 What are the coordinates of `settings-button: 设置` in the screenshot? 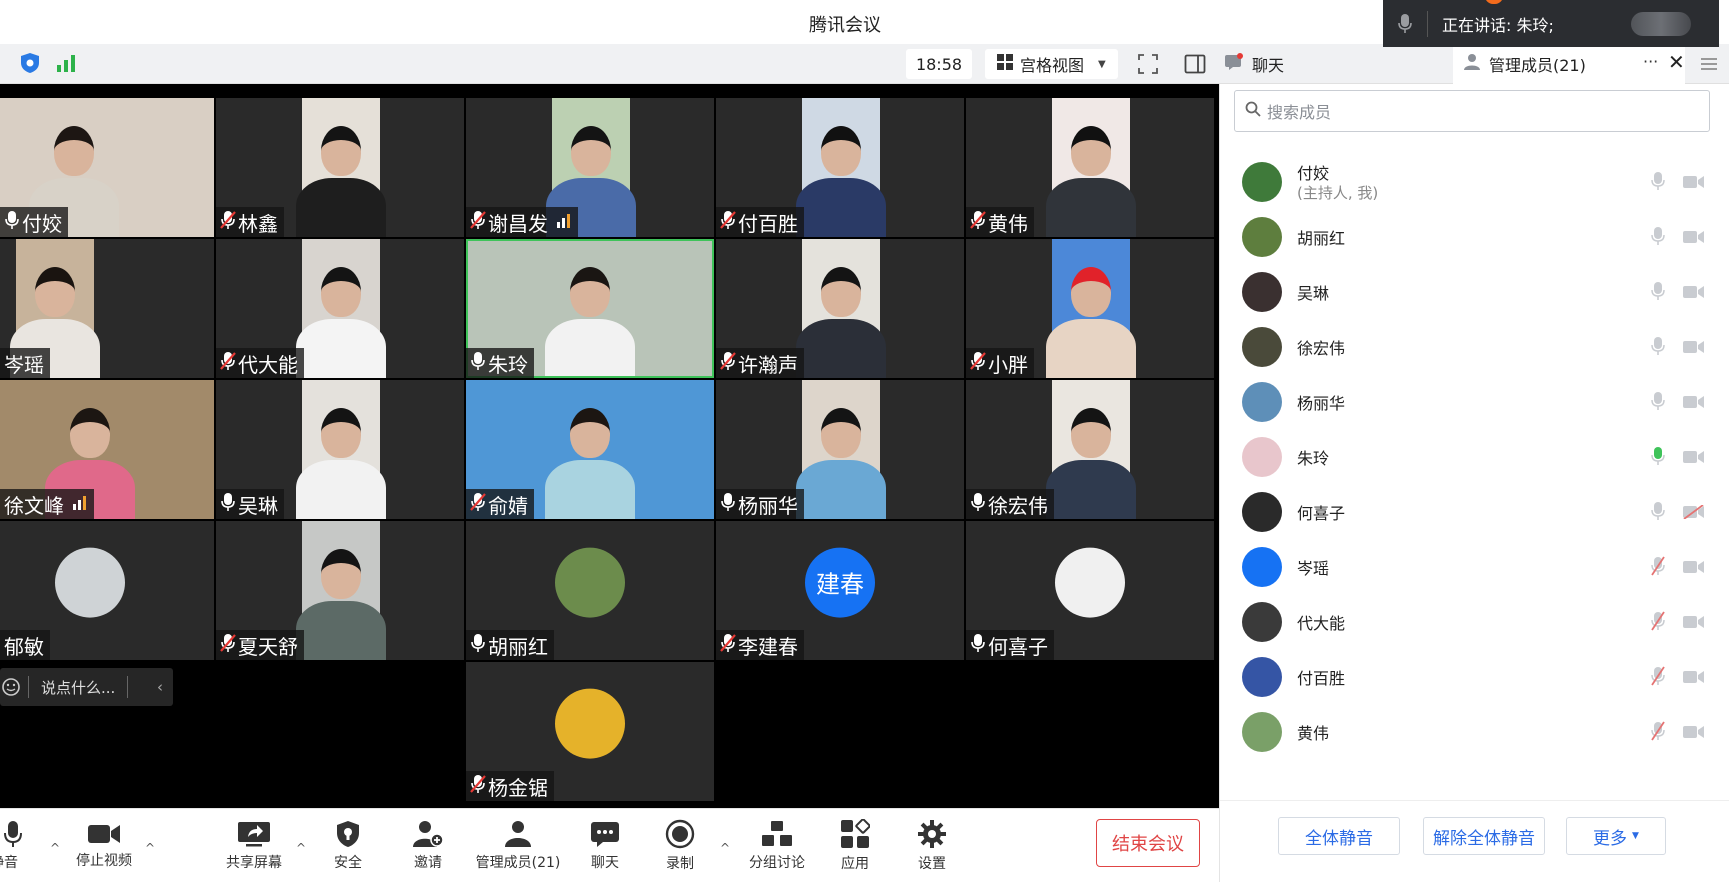 It's located at (932, 846).